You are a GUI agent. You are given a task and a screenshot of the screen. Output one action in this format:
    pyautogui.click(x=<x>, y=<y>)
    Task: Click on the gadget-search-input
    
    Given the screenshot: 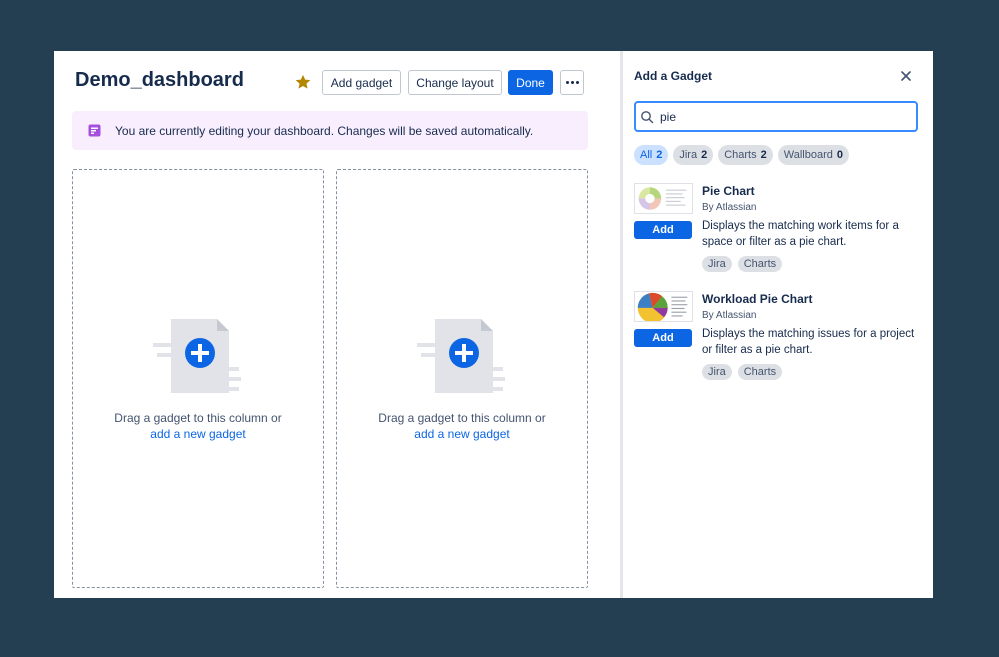 What is the action you would take?
    pyautogui.click(x=775, y=116)
    